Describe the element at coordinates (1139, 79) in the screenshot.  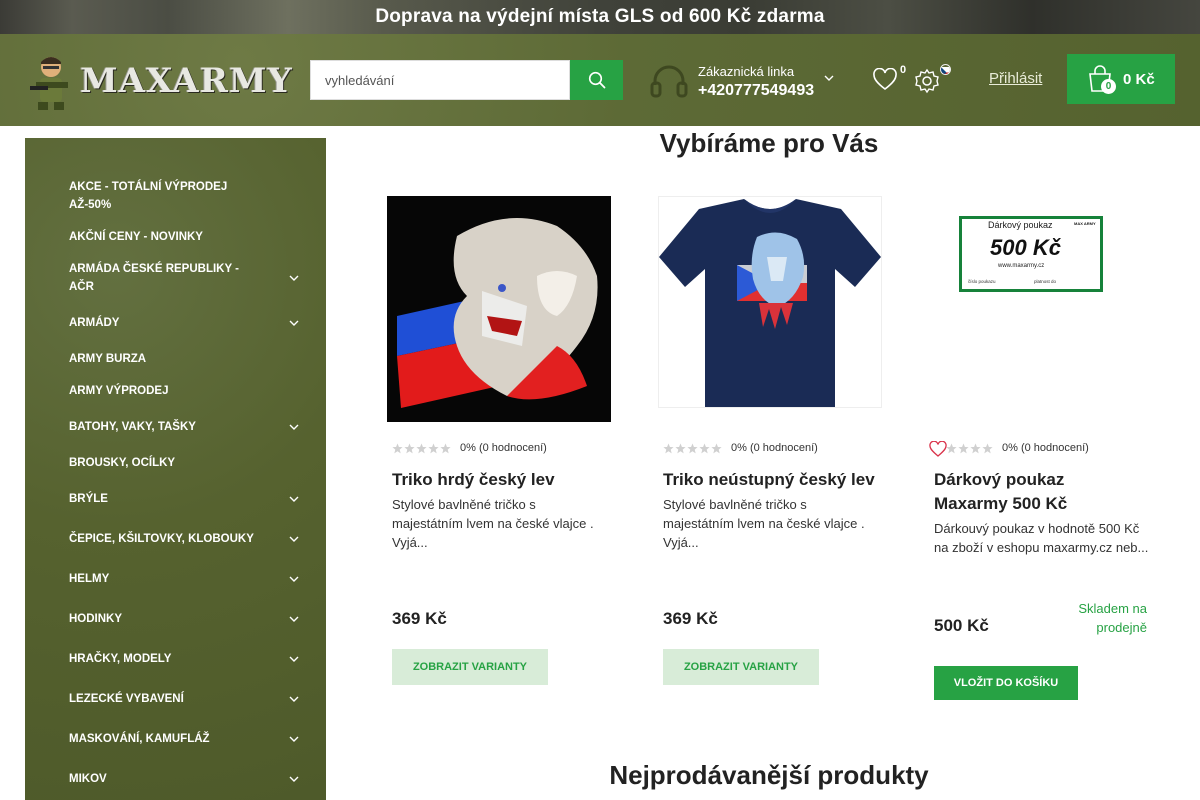
I see `cart-total: 0 Kč` at that location.